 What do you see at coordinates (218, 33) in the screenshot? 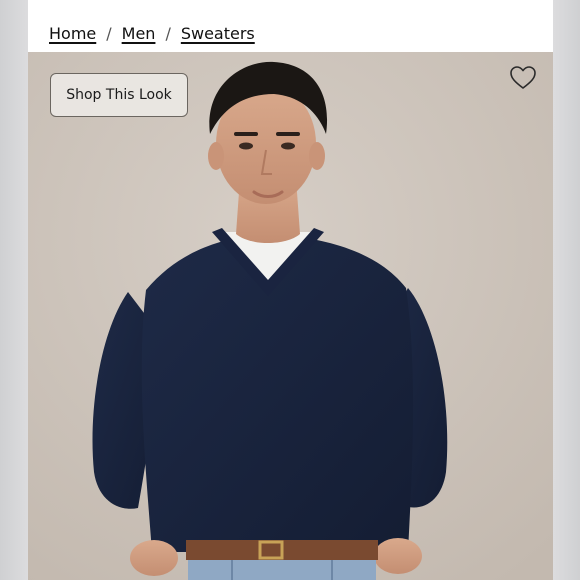
I see `breadcrumb-sweaters: Sweaters` at bounding box center [218, 33].